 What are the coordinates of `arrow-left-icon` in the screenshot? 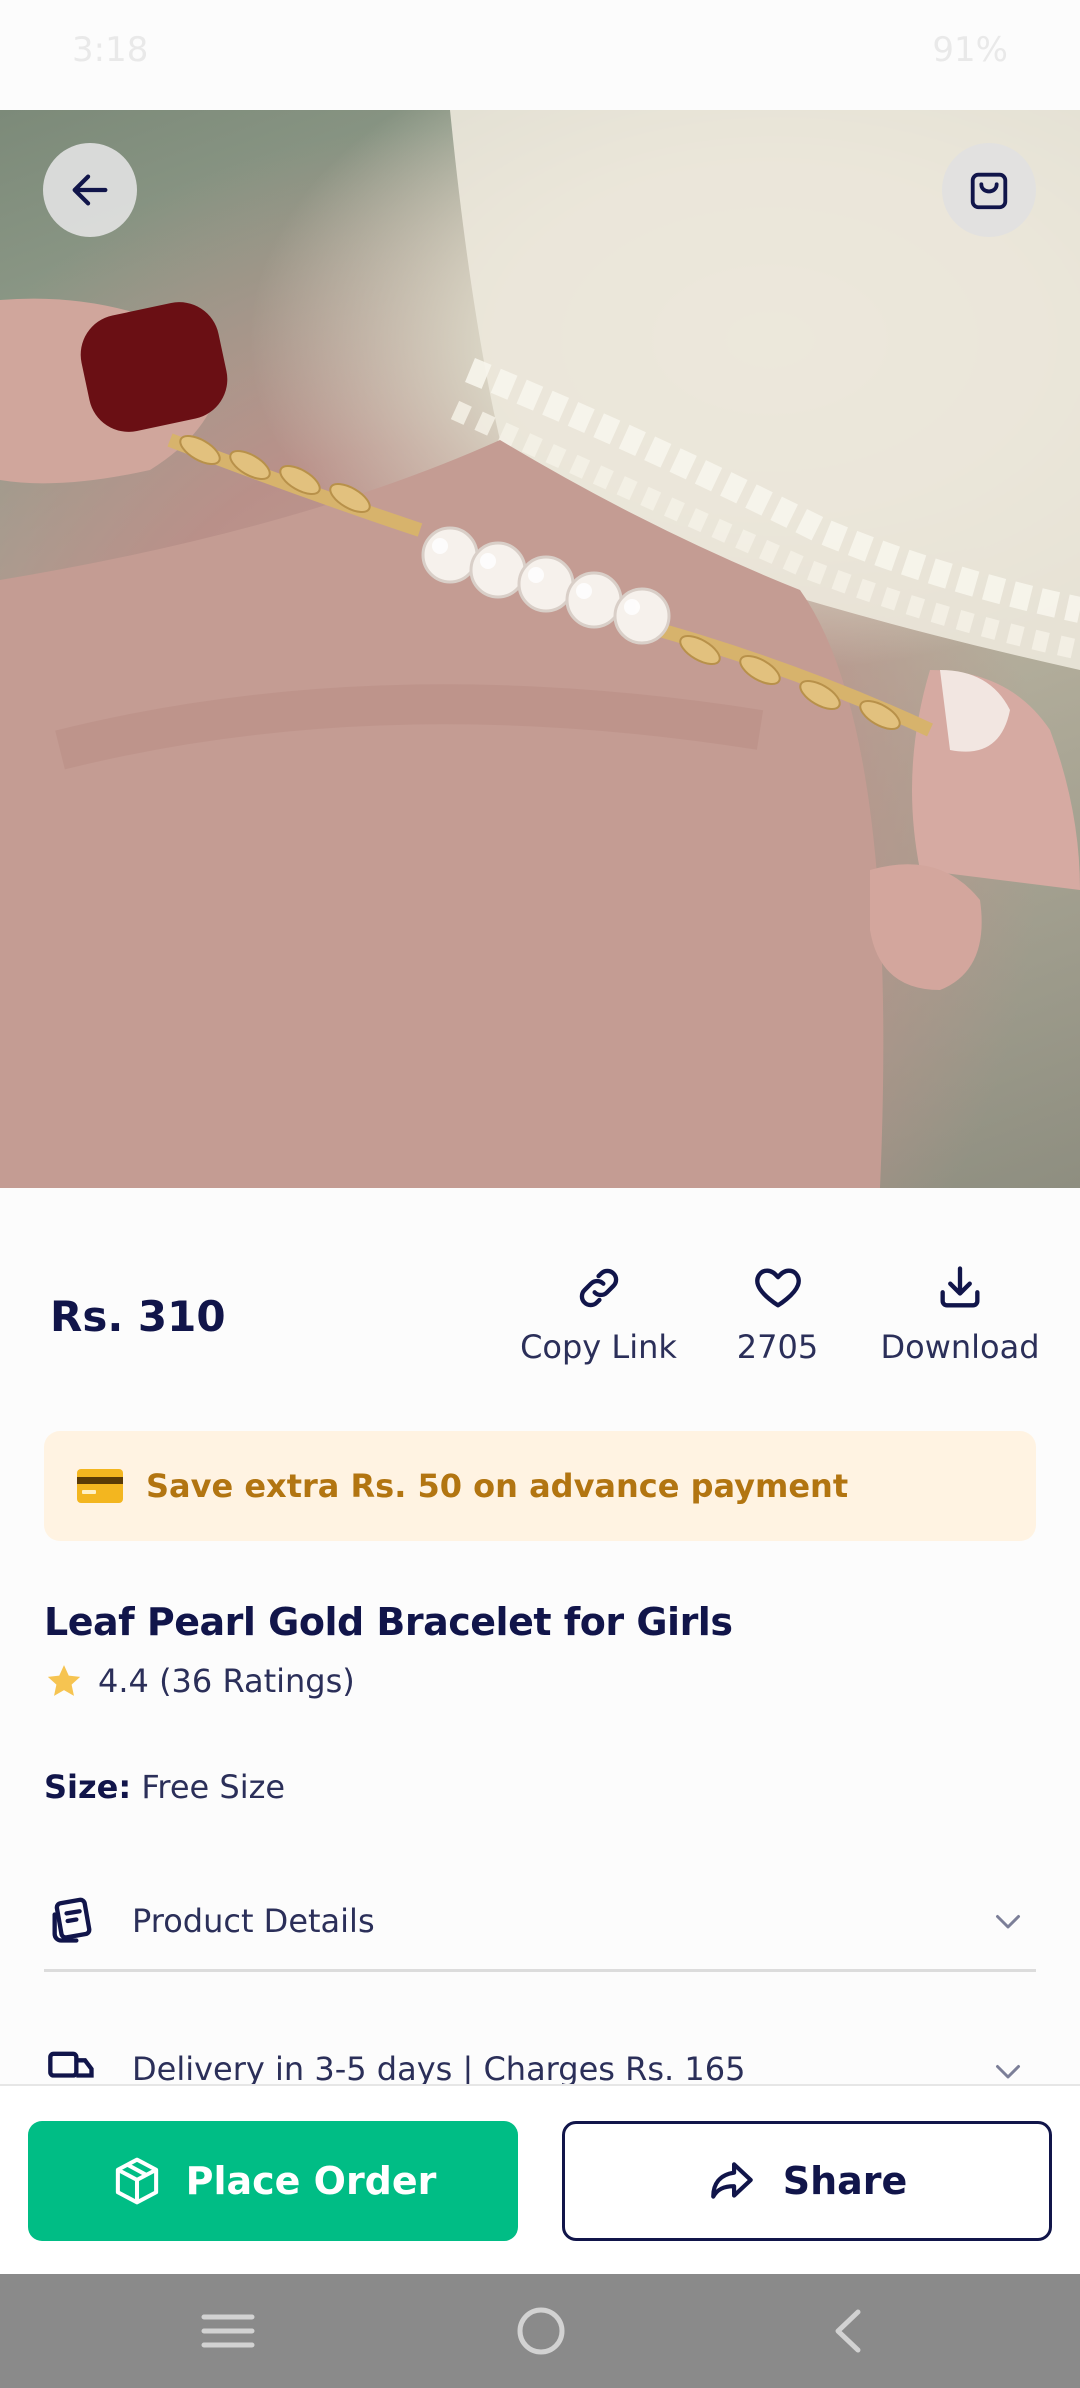 It's located at (90, 190).